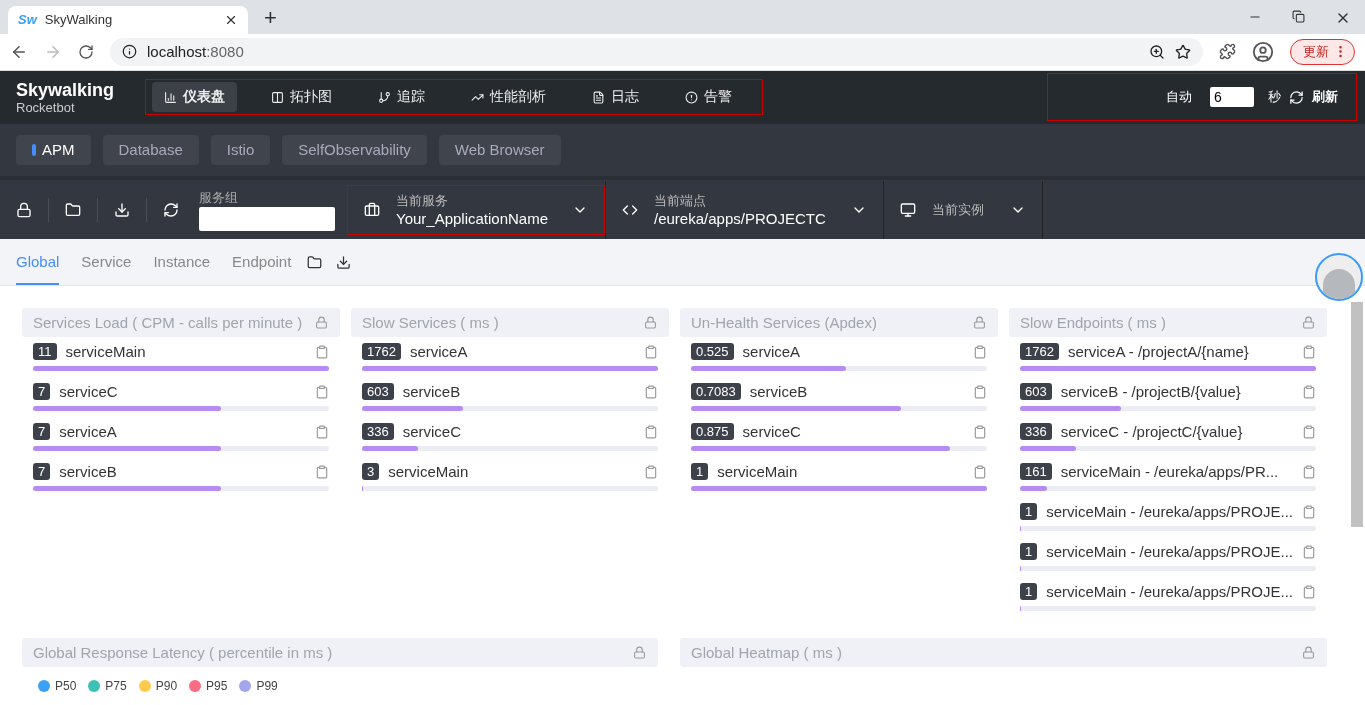 The image size is (1365, 705). I want to click on value-badge: 1762, so click(1039, 351).